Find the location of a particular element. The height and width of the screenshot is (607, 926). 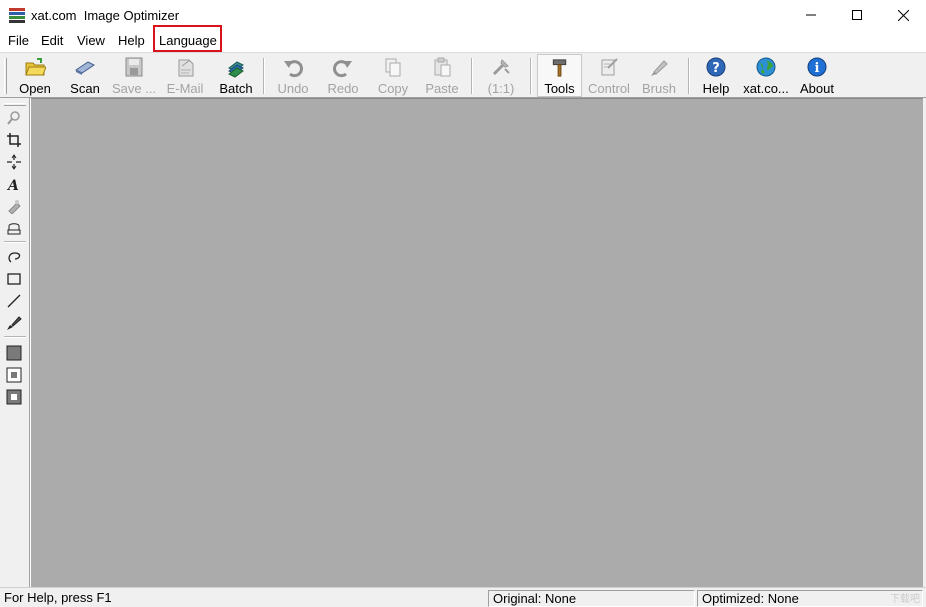

actual-size-button: (1:1) is located at coordinates (501, 75).